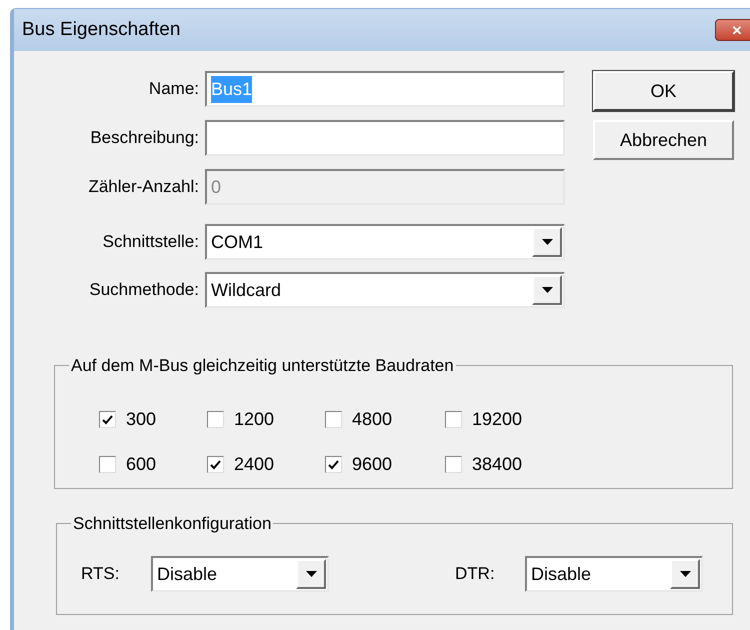 The image size is (750, 630). What do you see at coordinates (254, 464) in the screenshot?
I see `checkbox-label: 2400` at bounding box center [254, 464].